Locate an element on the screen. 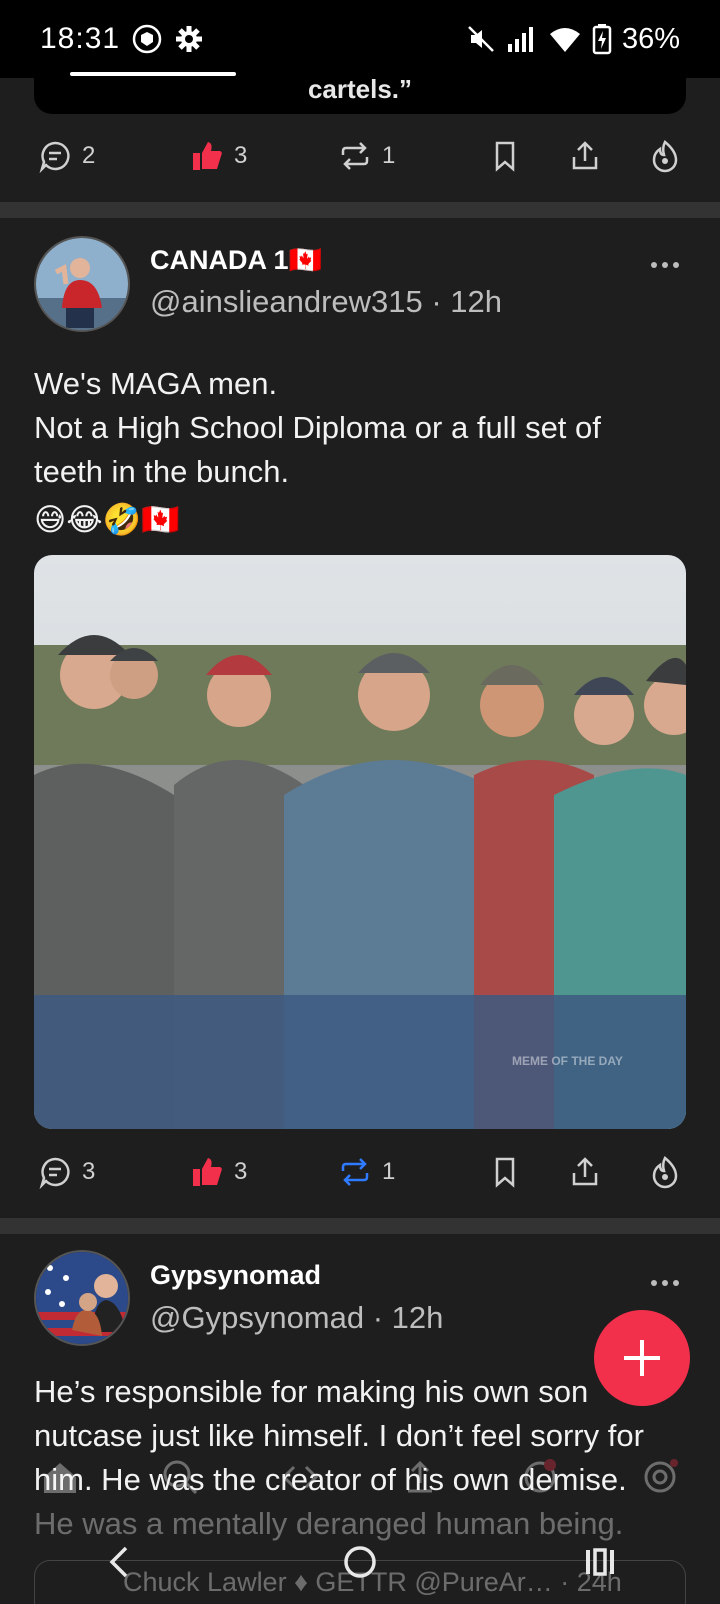  wifi-icon is located at coordinates (564, 40).